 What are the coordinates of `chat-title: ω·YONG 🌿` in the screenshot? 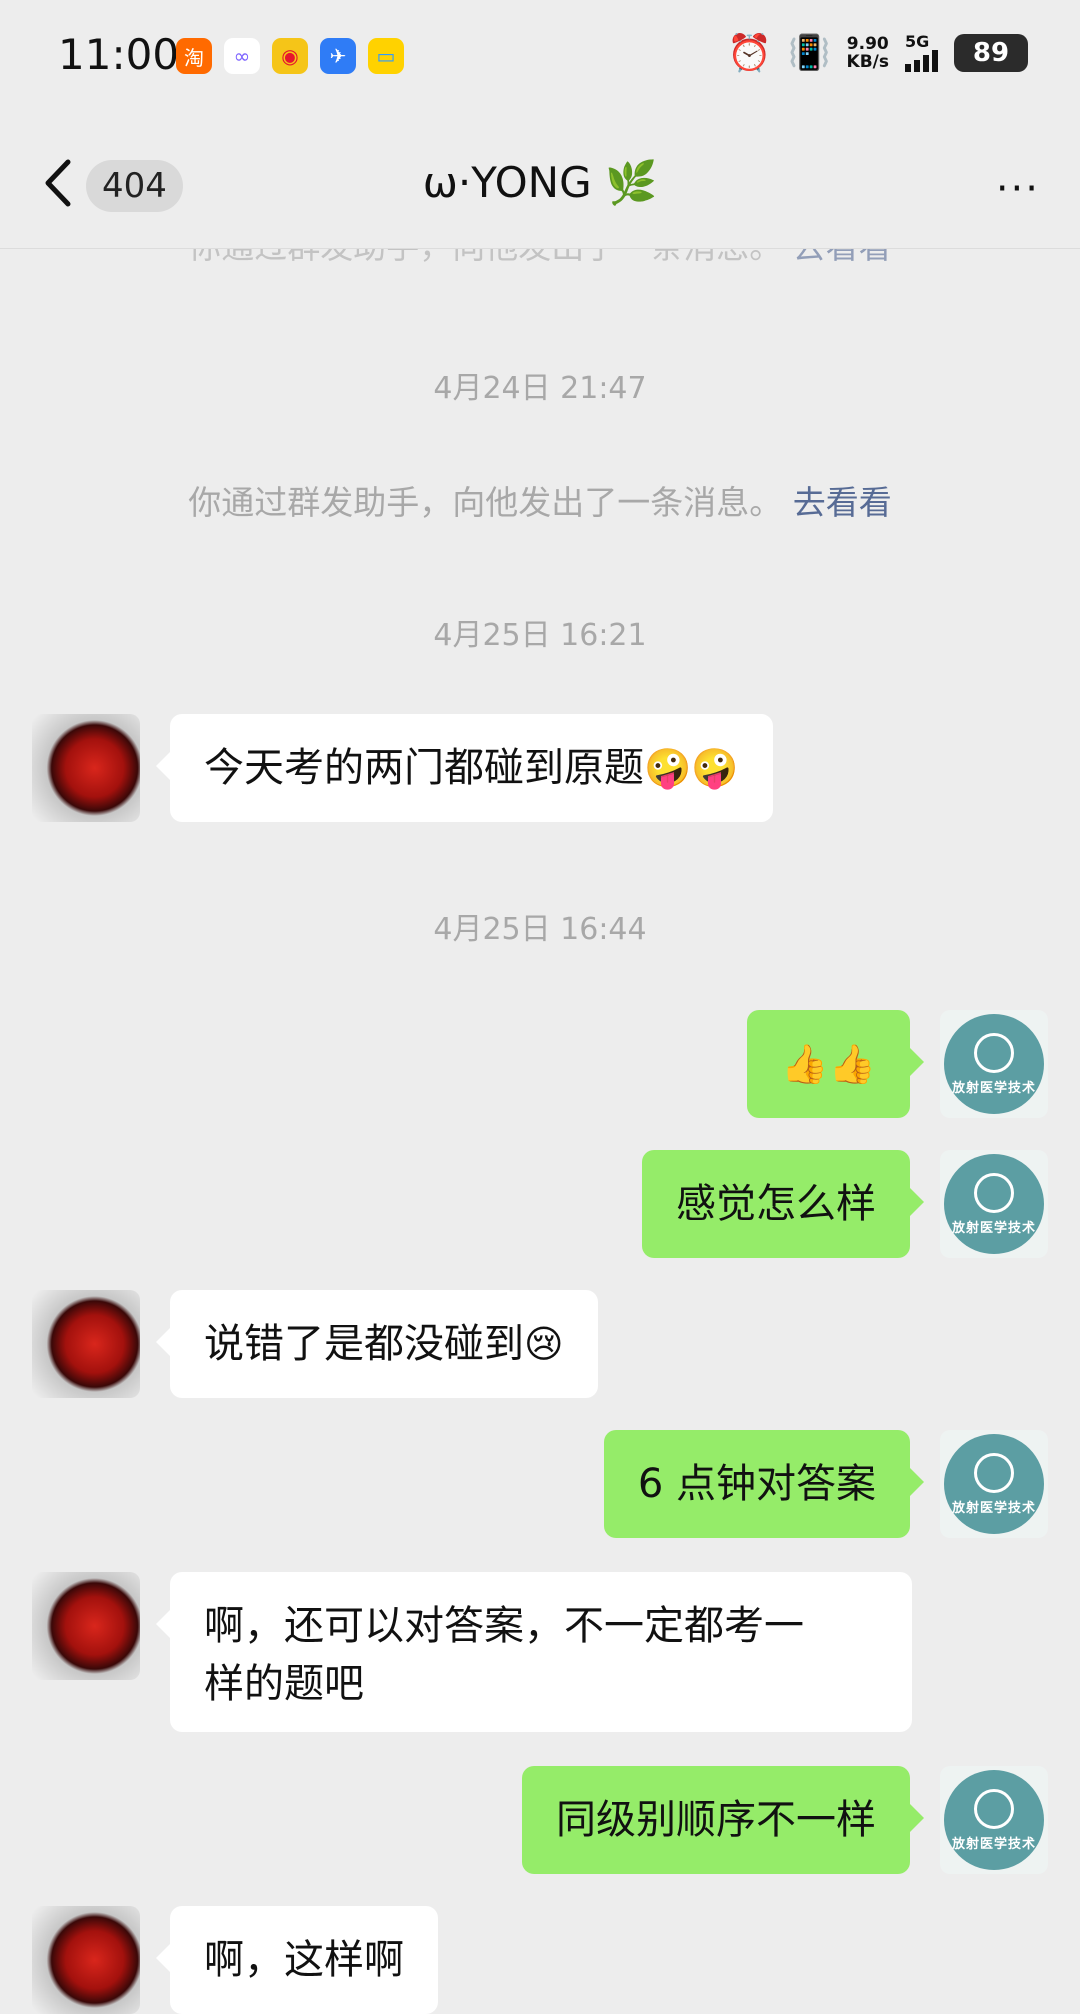 It's located at (540, 182).